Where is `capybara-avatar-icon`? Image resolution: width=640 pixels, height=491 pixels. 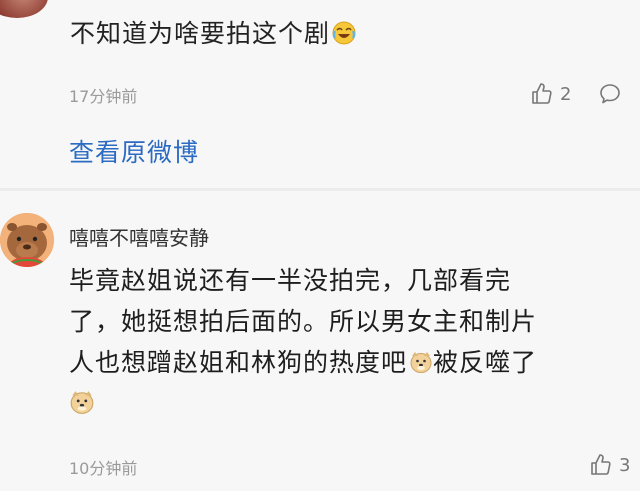
capybara-avatar-icon is located at coordinates (27, 240).